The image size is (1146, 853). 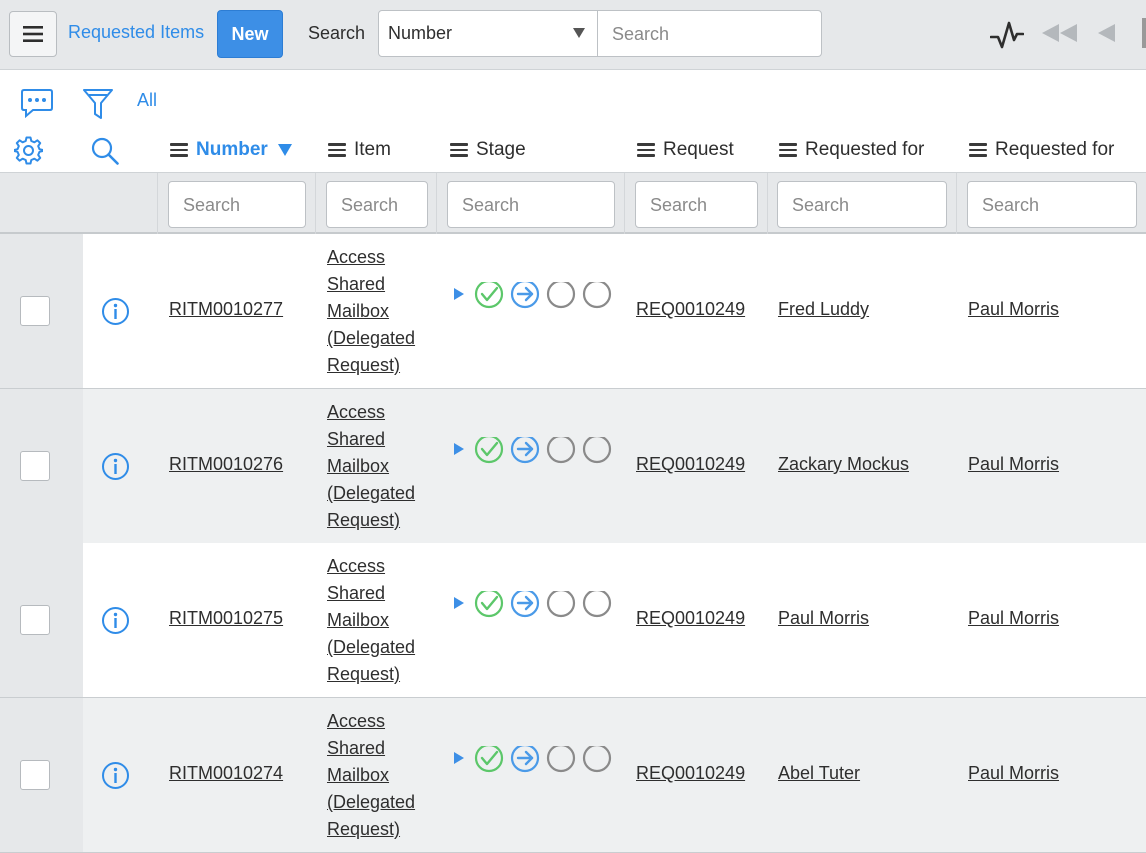 I want to click on stage-search-input: Search, so click(x=531, y=204).